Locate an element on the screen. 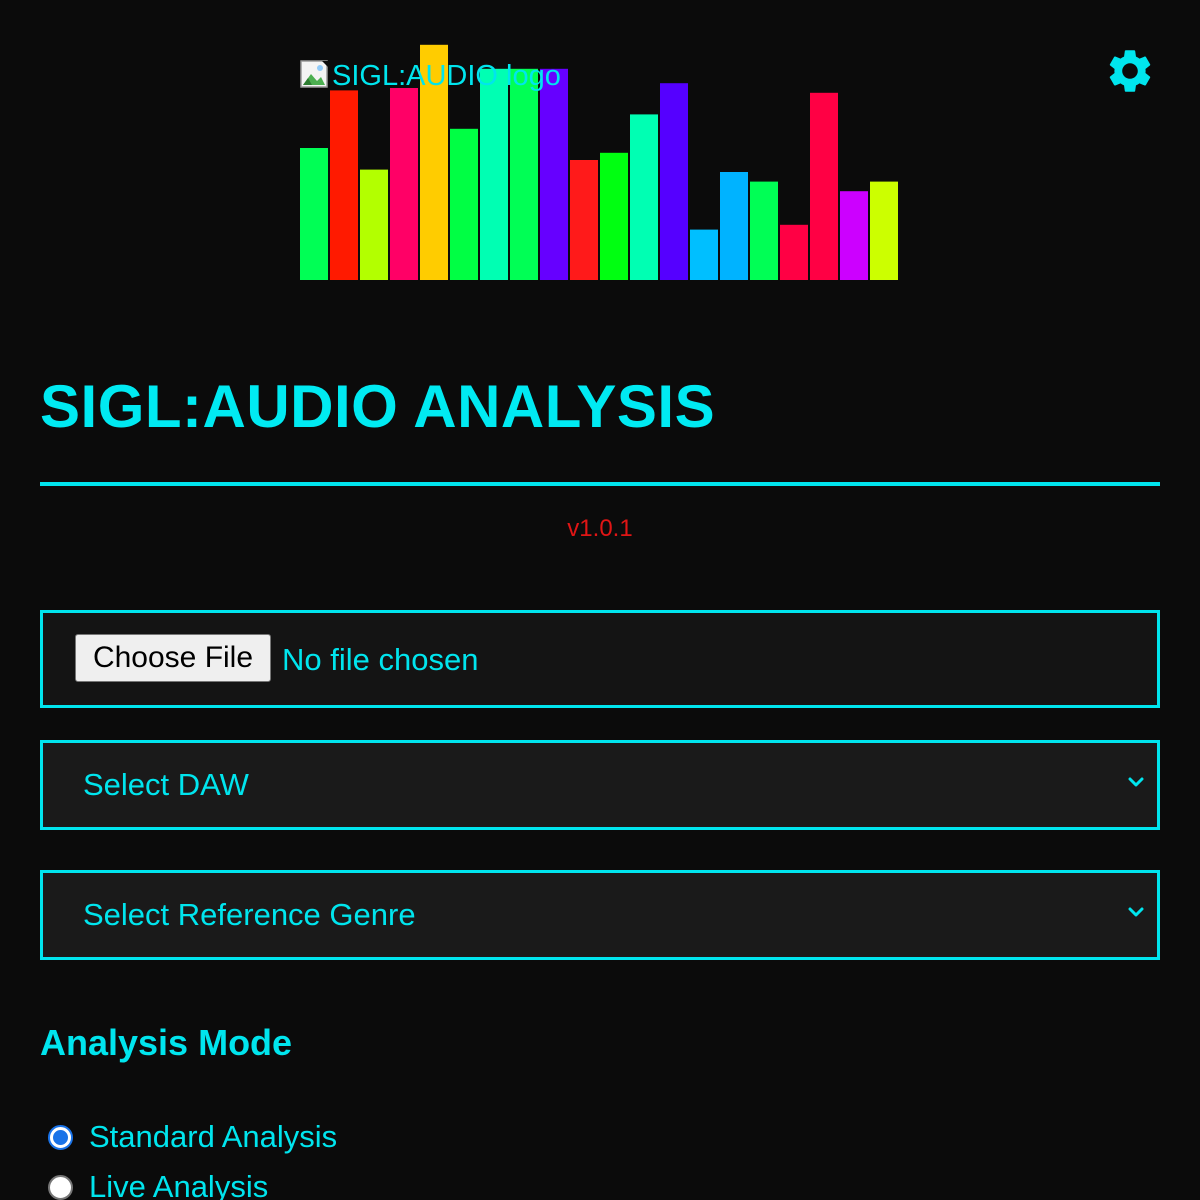 The image size is (1200, 1200). page-title: SIGL:AUDIO ANALYSIS is located at coordinates (378, 406).